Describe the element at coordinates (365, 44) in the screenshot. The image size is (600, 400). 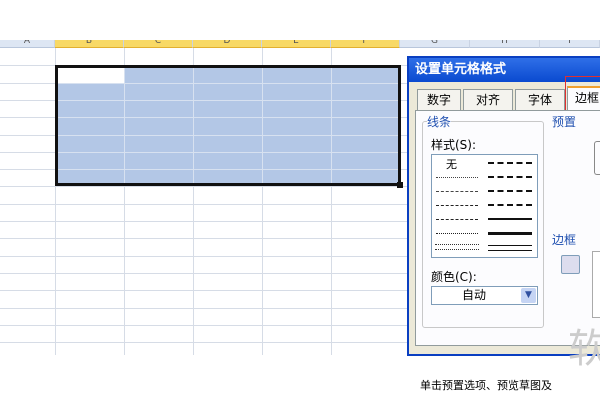
I see `column-header-f: F` at that location.